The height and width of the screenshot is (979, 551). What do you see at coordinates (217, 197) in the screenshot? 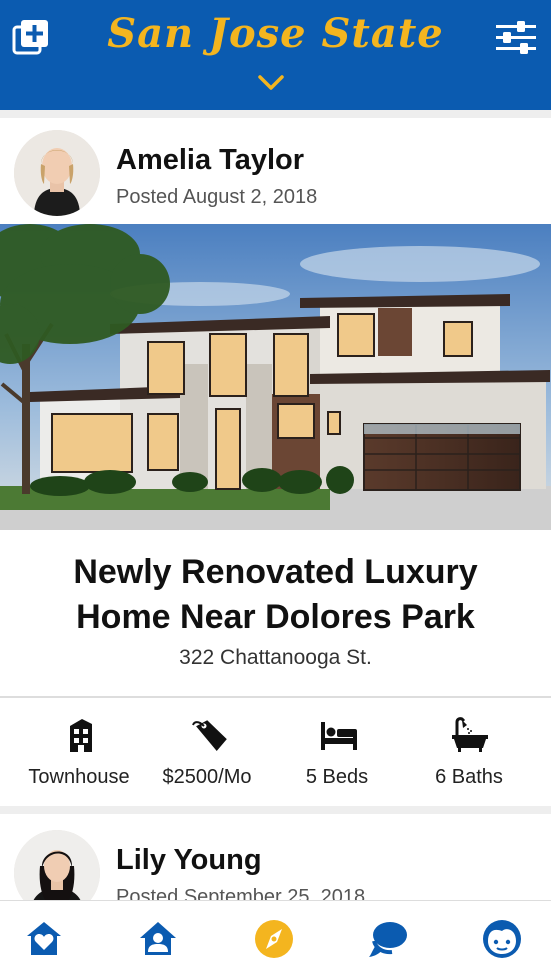
I see `post-date: Posted August 2, 2018` at bounding box center [217, 197].